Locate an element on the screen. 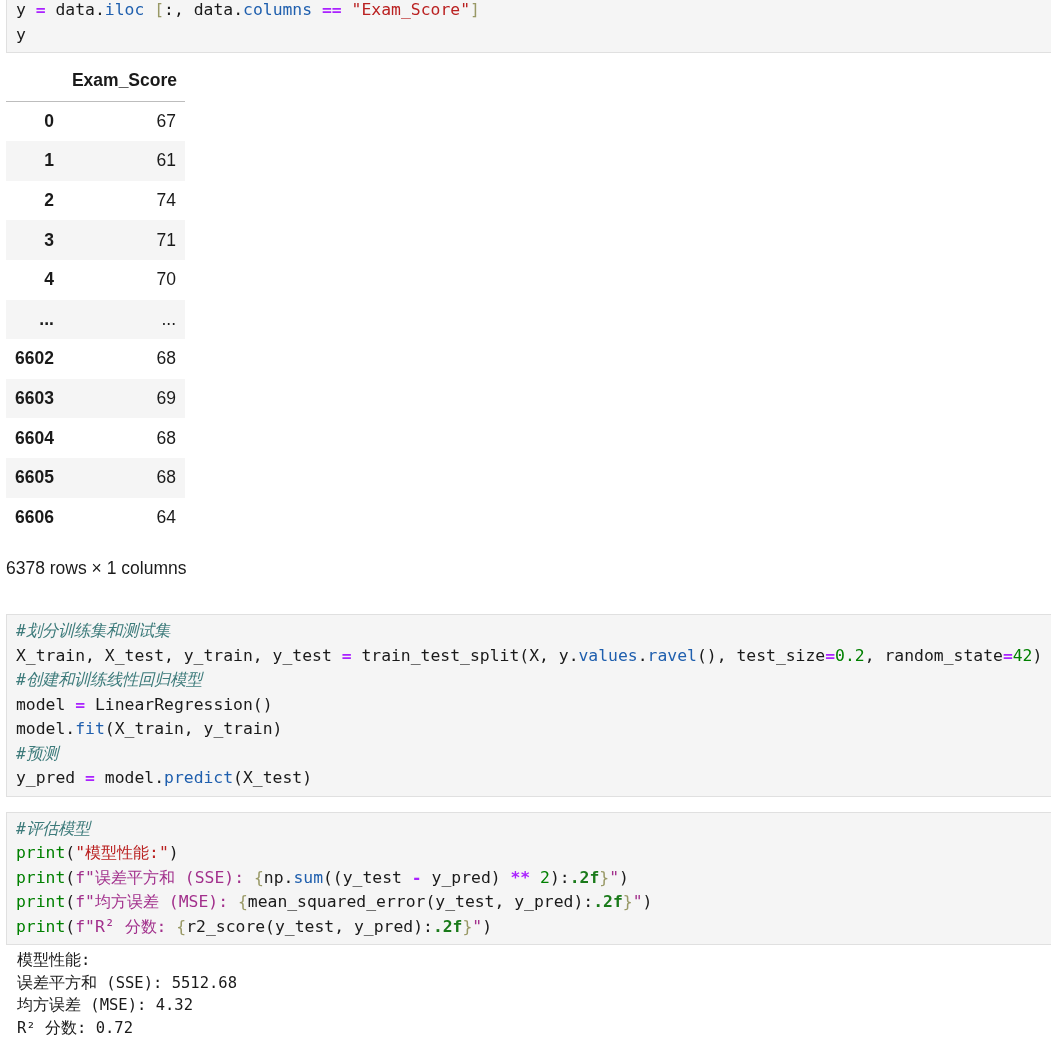  row-index: 3 is located at coordinates (34, 240).